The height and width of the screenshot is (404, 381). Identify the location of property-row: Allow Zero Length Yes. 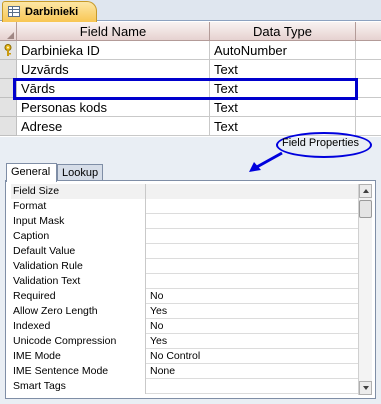
(184, 311).